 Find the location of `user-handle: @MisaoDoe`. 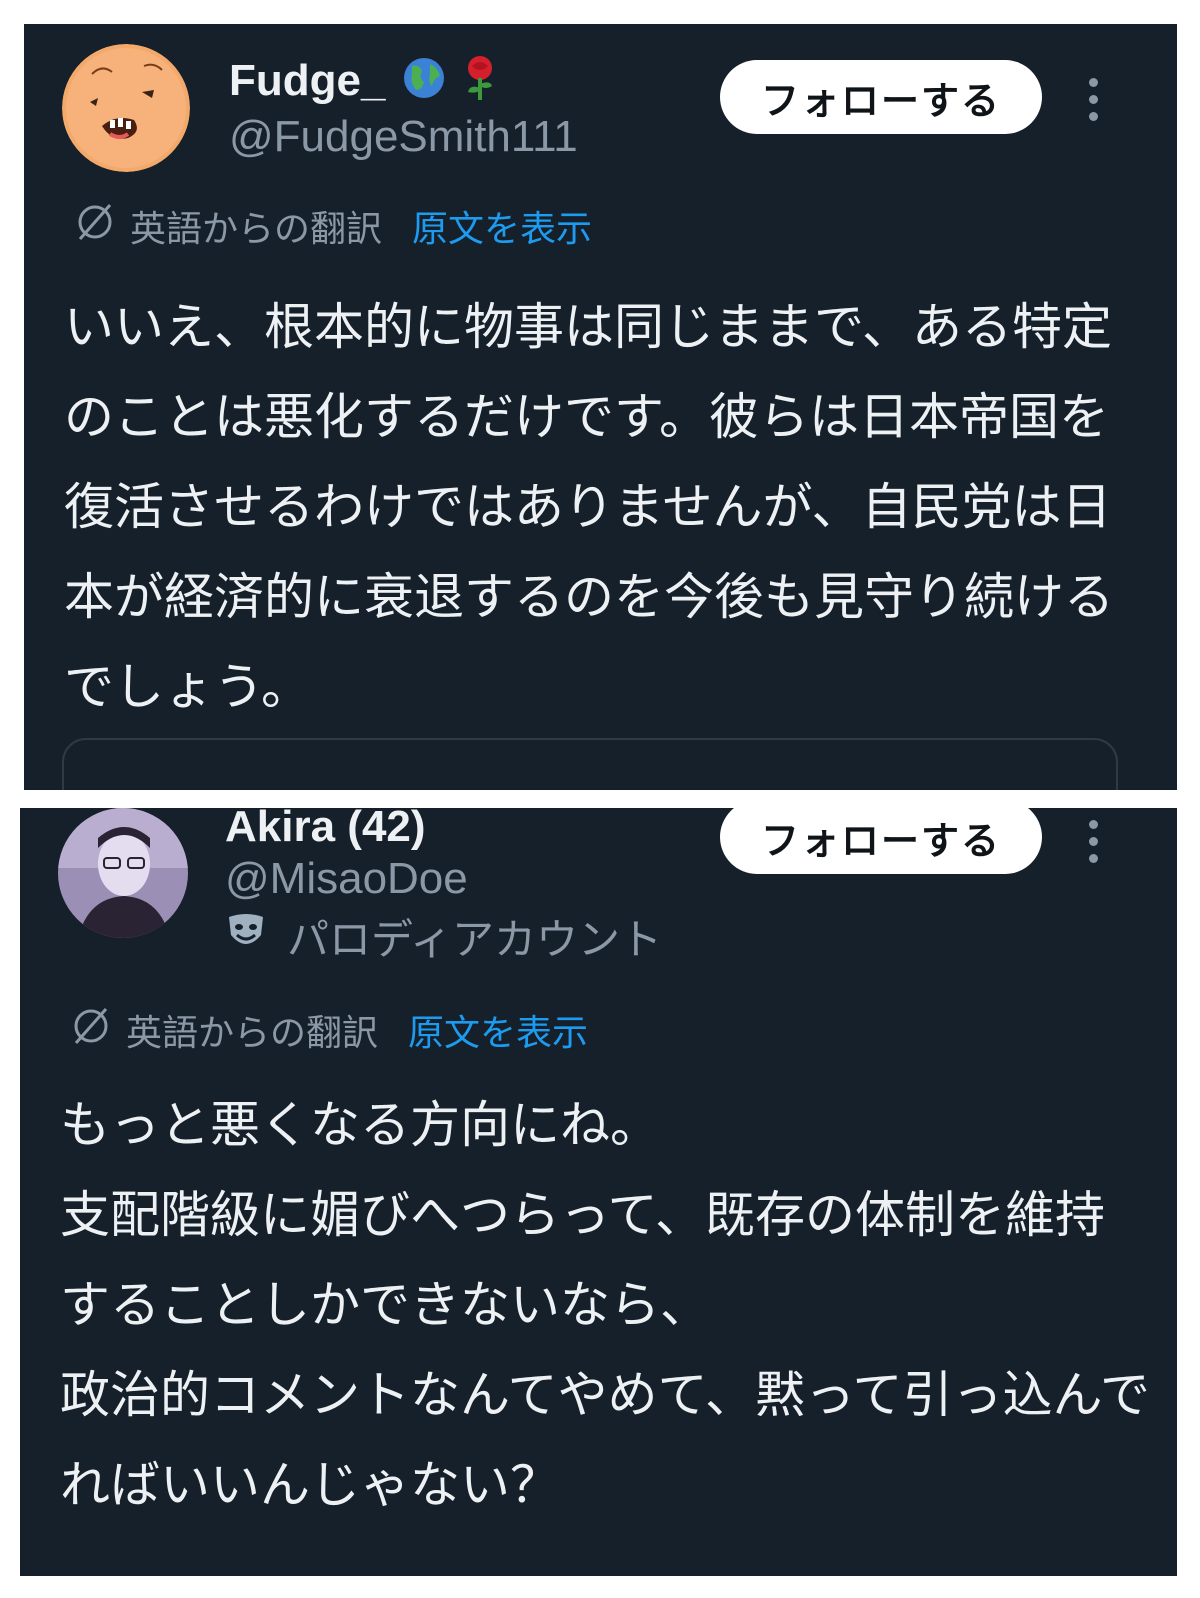

user-handle: @MisaoDoe is located at coordinates (346, 879).